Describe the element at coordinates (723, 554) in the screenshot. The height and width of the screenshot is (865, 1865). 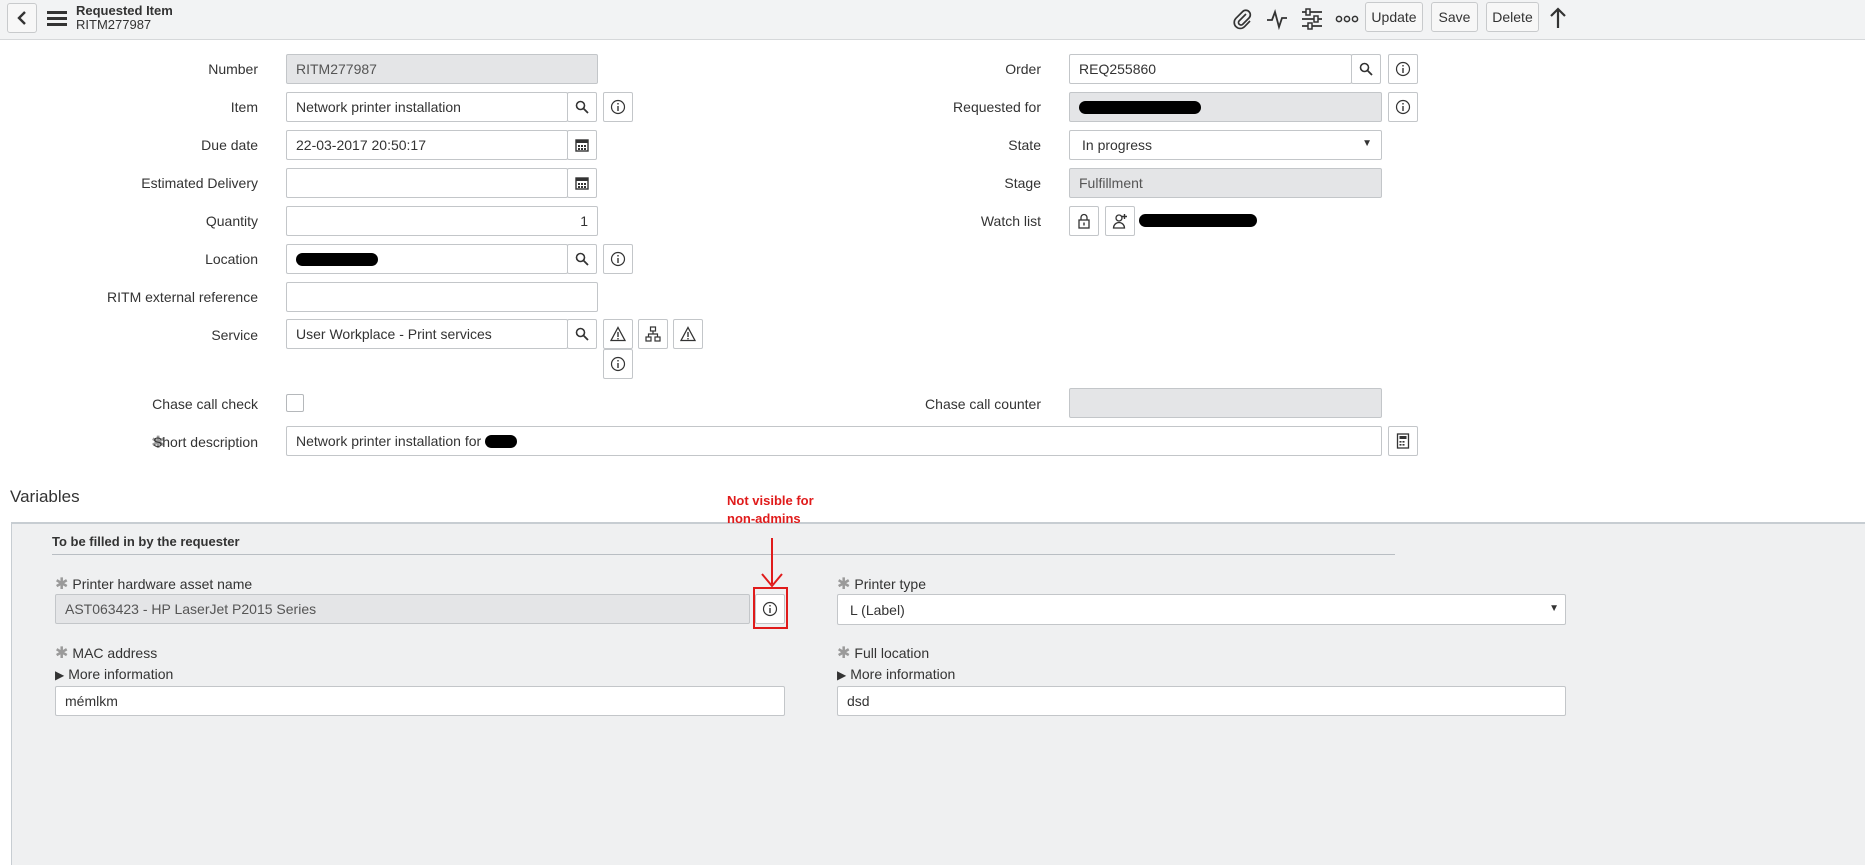
I see `section-divider` at that location.